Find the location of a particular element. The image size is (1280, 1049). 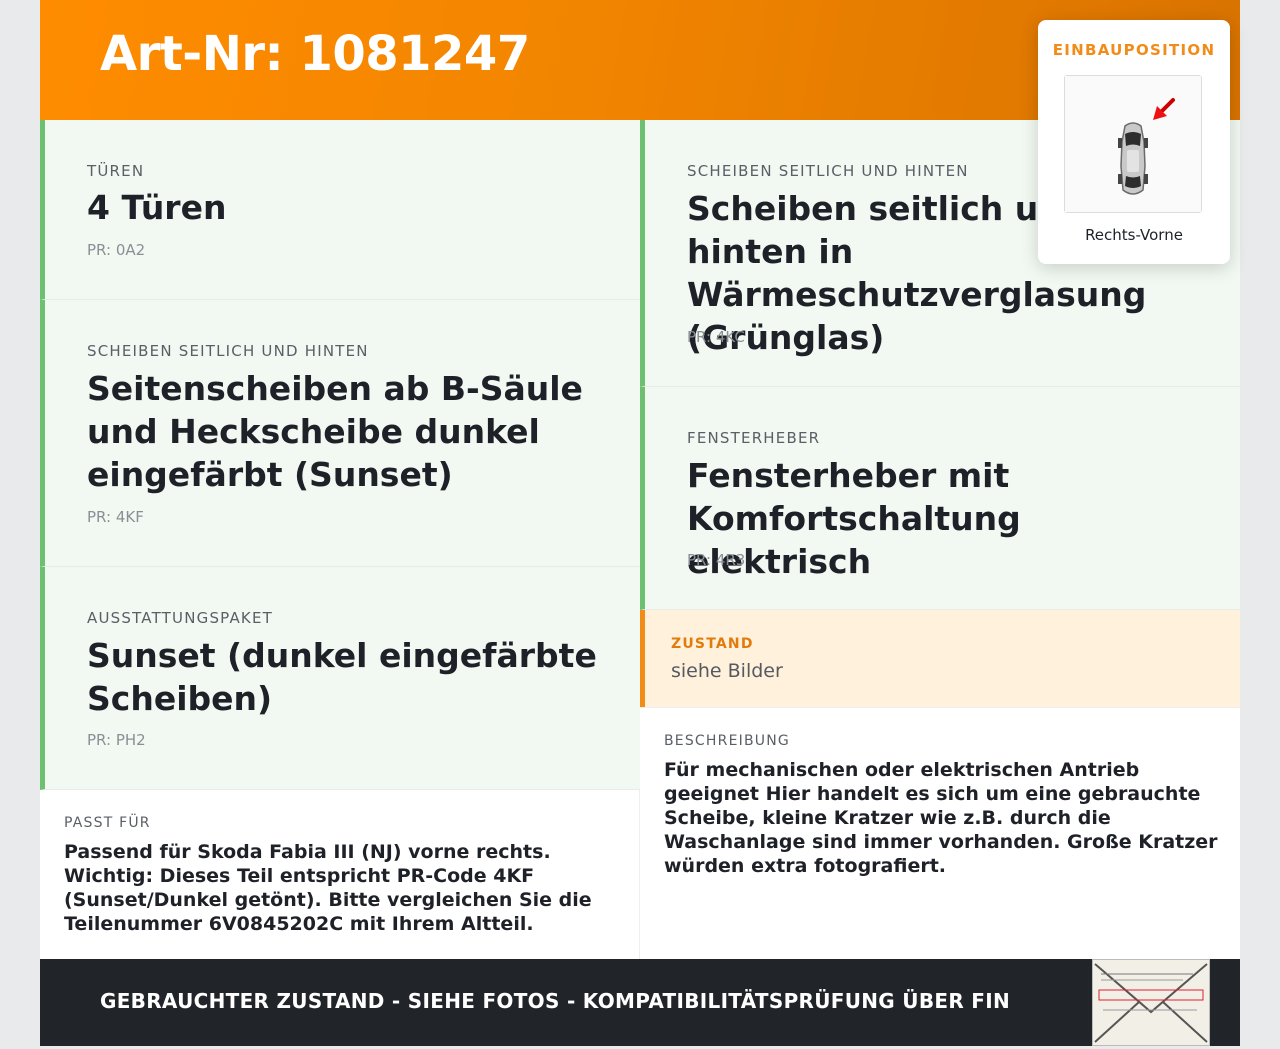

car-top-view-icon is located at coordinates (1133, 144).